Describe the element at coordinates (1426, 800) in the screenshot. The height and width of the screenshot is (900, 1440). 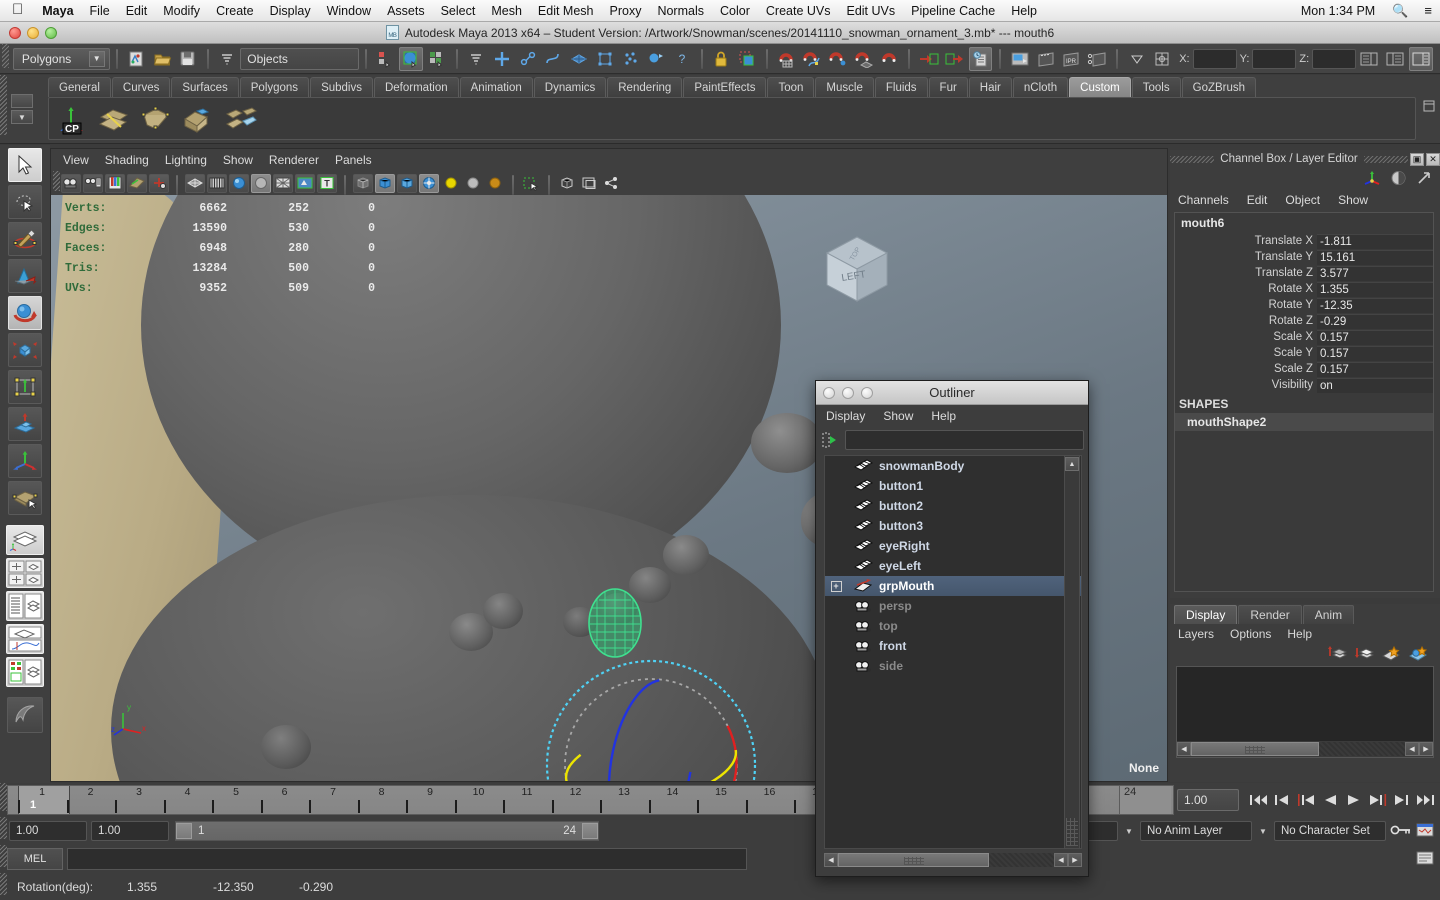
I see `go-to-end-icon` at that location.